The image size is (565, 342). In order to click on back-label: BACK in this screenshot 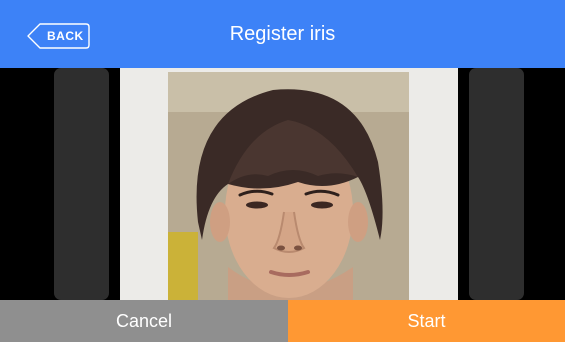, I will do `click(65, 36)`.